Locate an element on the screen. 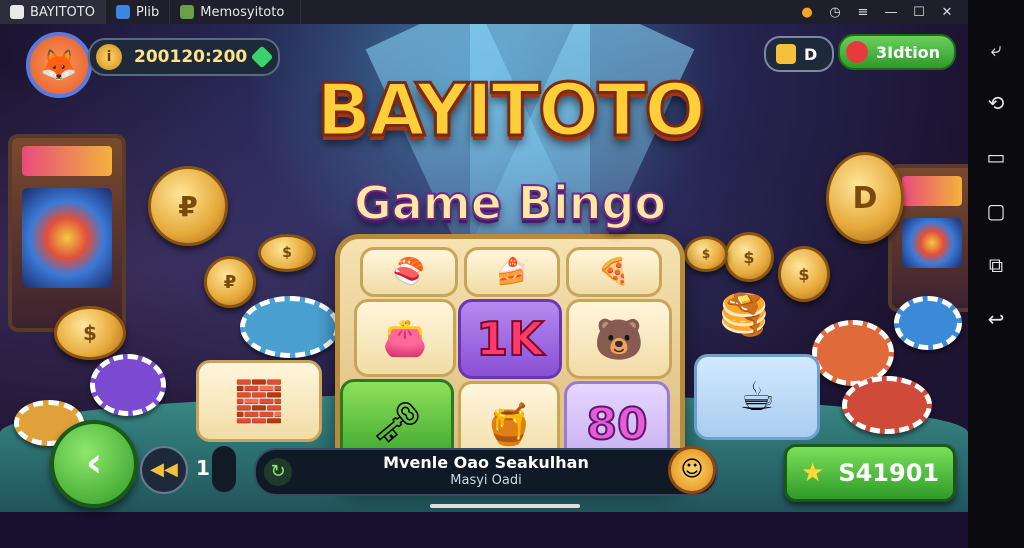  lock-icon is located at coordinates (786, 54).